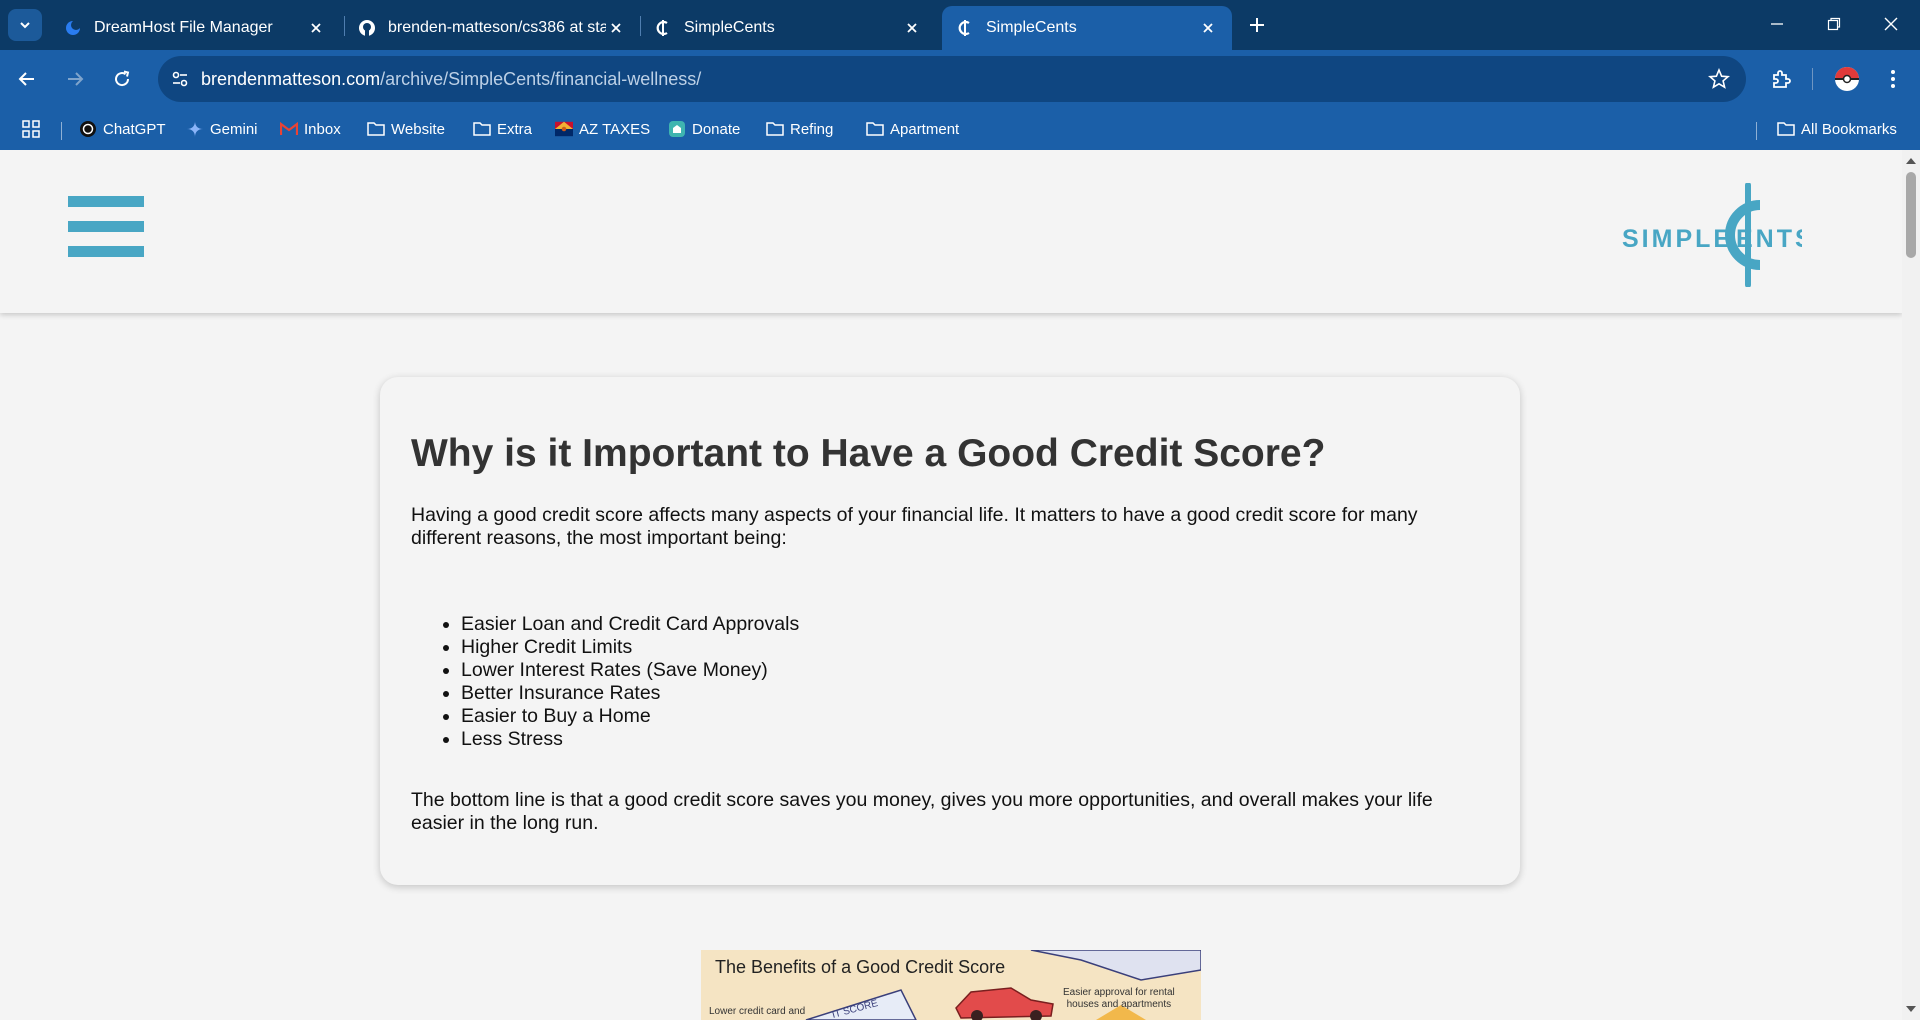 The height and width of the screenshot is (1020, 1920). Describe the element at coordinates (630, 716) in the screenshot. I see `list-item: Easier to Buy a Home` at that location.